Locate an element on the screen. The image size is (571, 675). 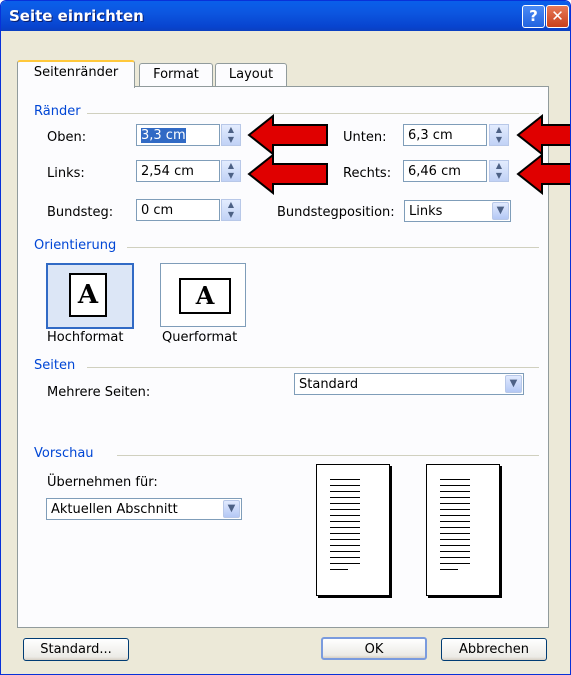
top-margin-input: 3,3 cm is located at coordinates (178, 135).